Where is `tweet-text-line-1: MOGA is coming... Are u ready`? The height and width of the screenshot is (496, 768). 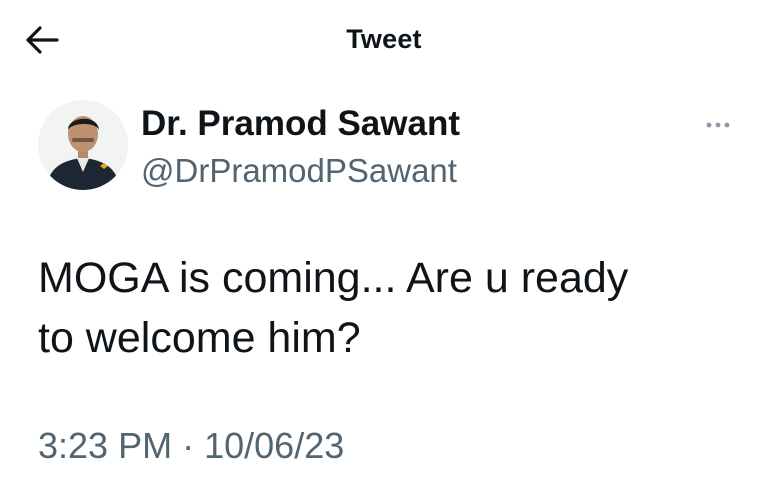 tweet-text-line-1: MOGA is coming... Are u ready is located at coordinates (333, 278).